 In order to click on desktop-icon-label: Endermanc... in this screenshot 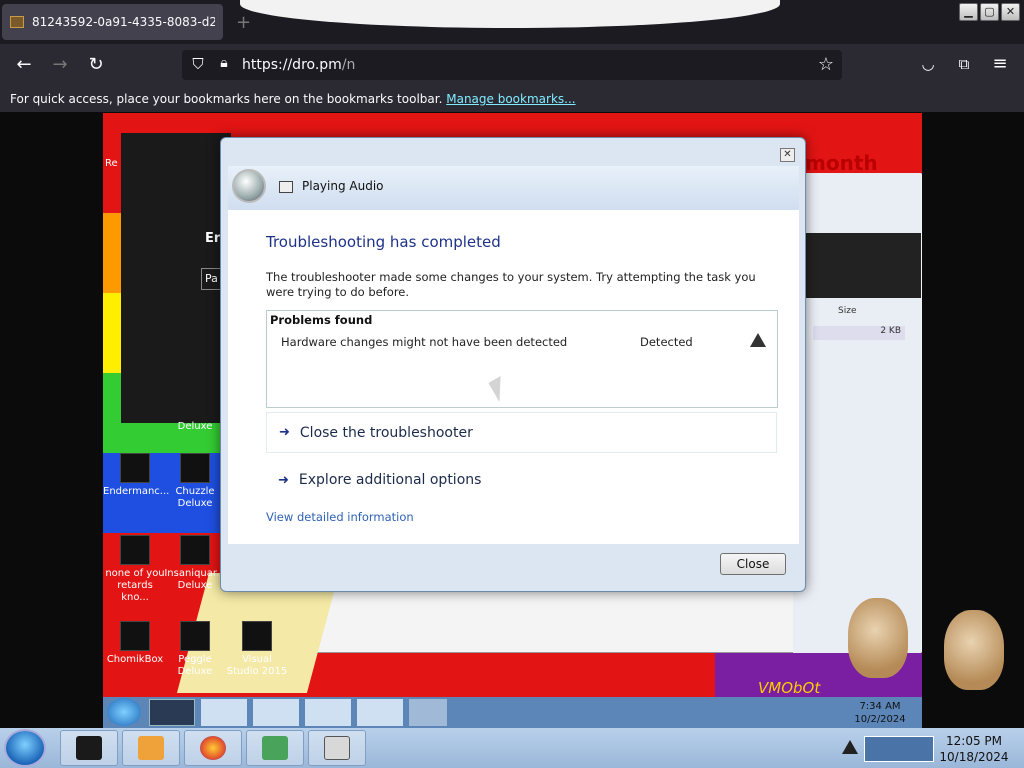, I will do `click(136, 491)`.